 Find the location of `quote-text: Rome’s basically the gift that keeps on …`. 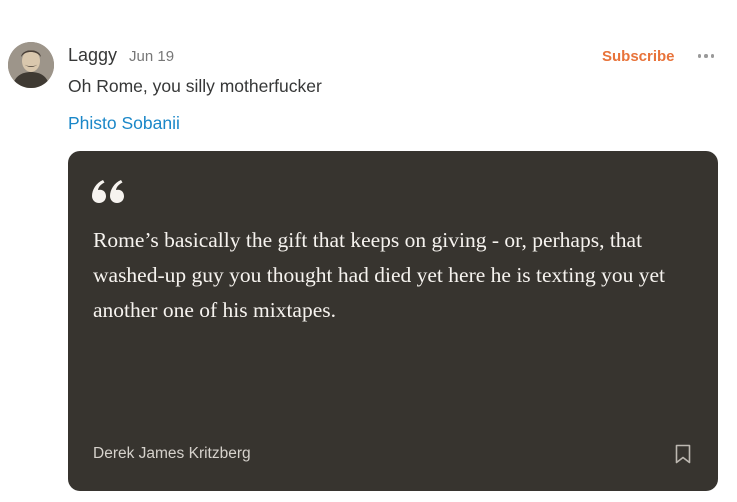

quote-text: Rome’s basically the gift that keeps on … is located at coordinates (379, 275).